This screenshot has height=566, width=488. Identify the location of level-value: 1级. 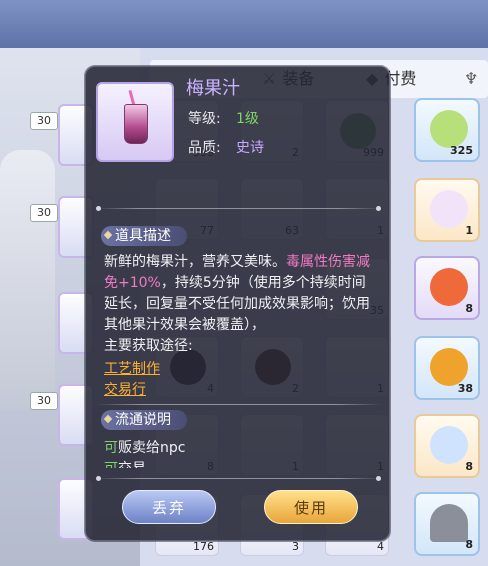
(247, 119).